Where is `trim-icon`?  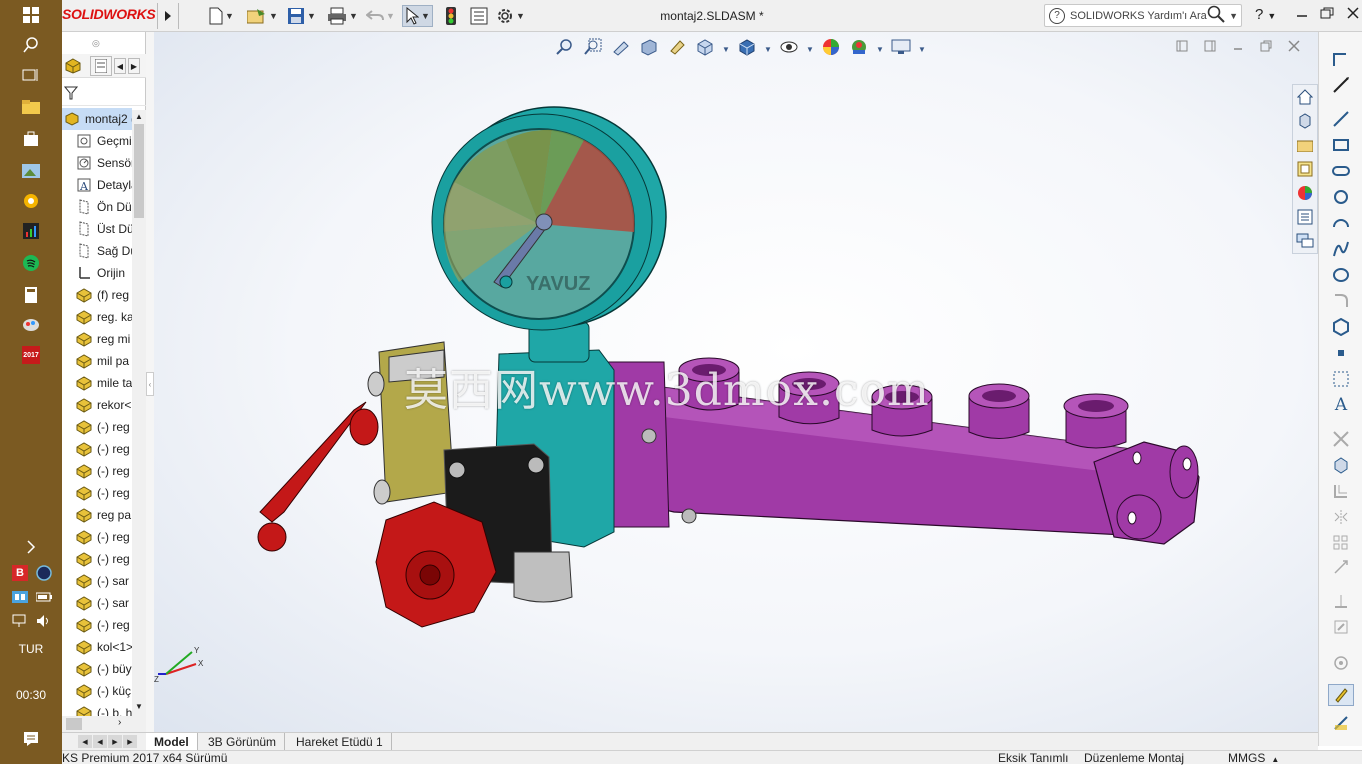
trim-icon is located at coordinates (1341, 439).